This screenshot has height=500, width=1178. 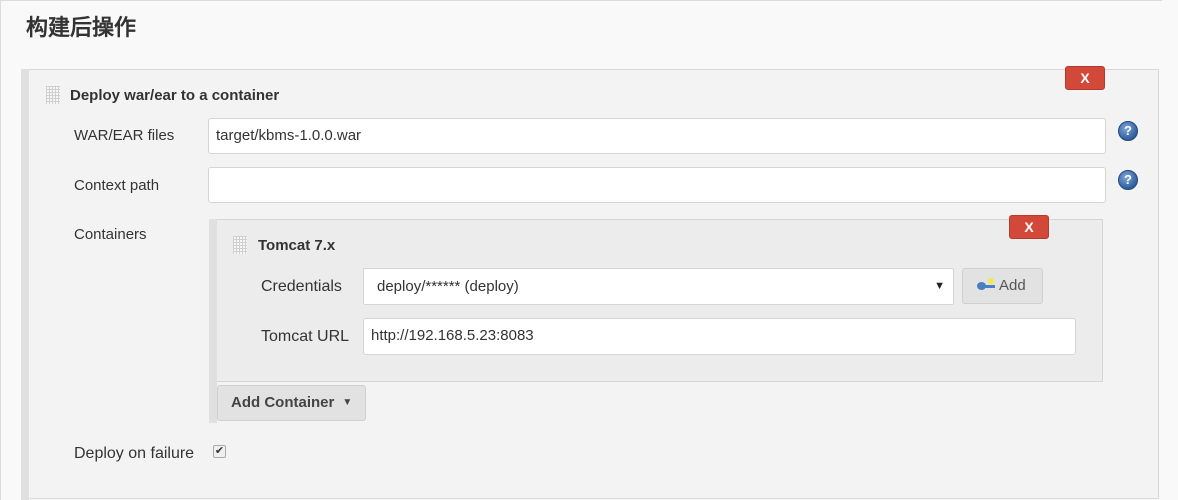 What do you see at coordinates (297, 245) in the screenshot?
I see `container-title: Tomcat 7.x` at bounding box center [297, 245].